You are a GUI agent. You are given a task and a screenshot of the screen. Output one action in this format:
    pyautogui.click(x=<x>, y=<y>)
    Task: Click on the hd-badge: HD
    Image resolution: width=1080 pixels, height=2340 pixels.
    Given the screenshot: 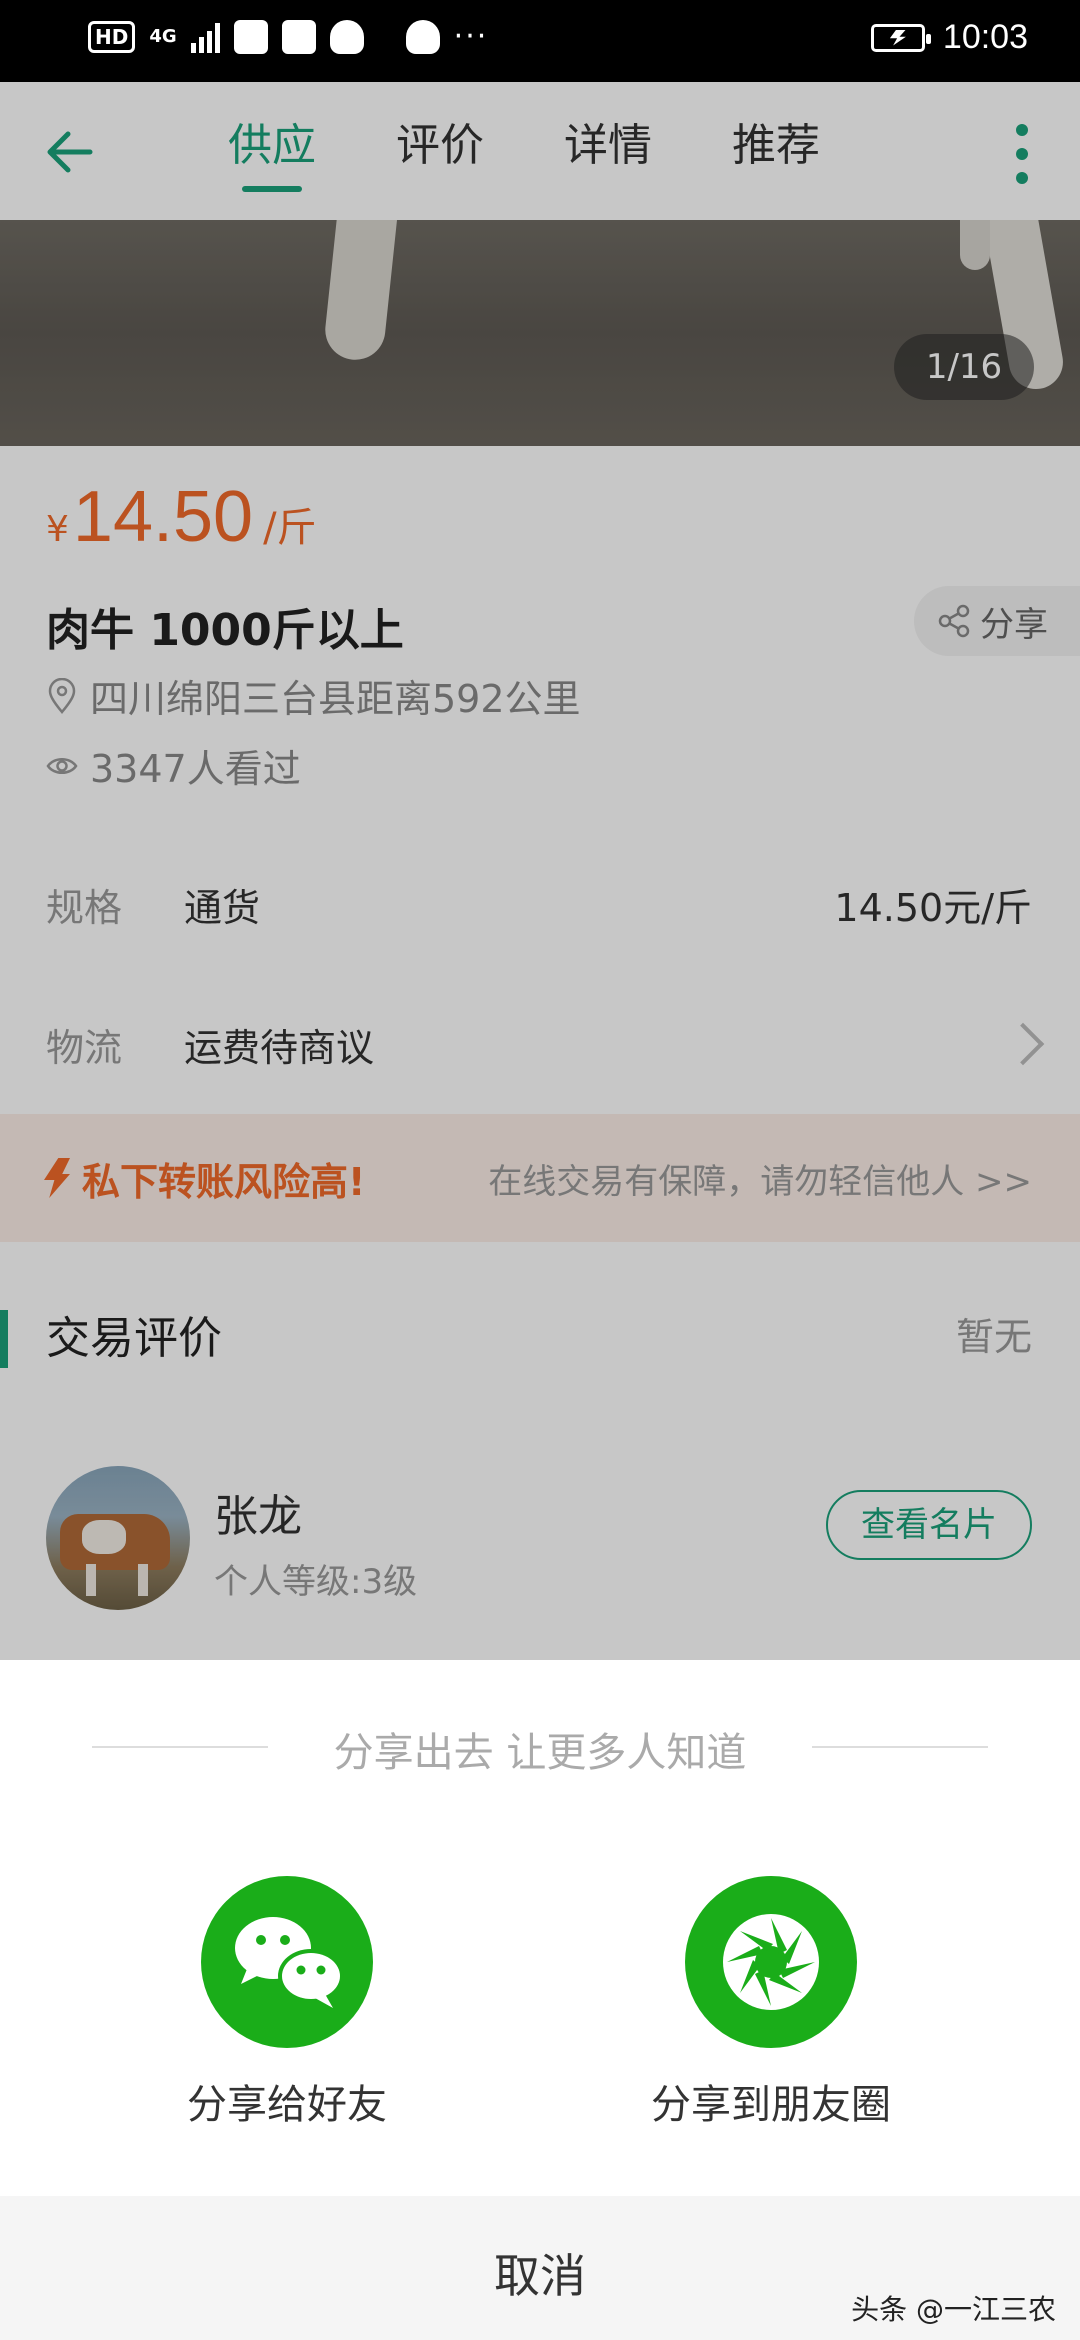 What is the action you would take?
    pyautogui.click(x=112, y=37)
    